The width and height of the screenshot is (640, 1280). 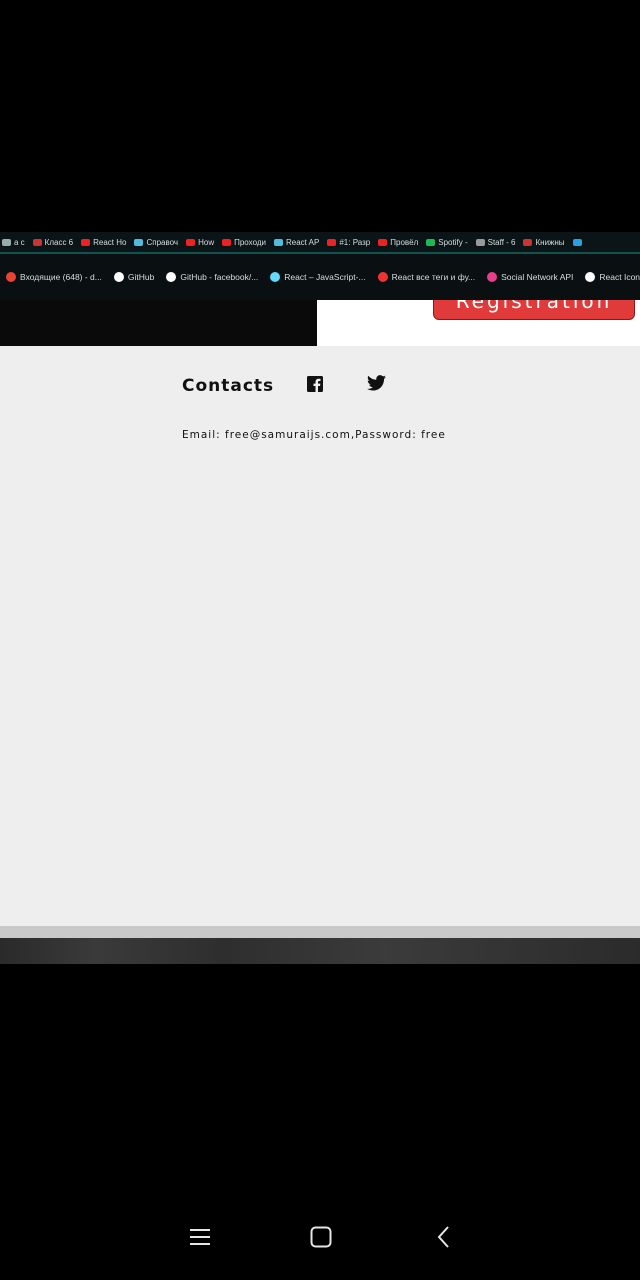 I want to click on facebook-icon, so click(x=315, y=384).